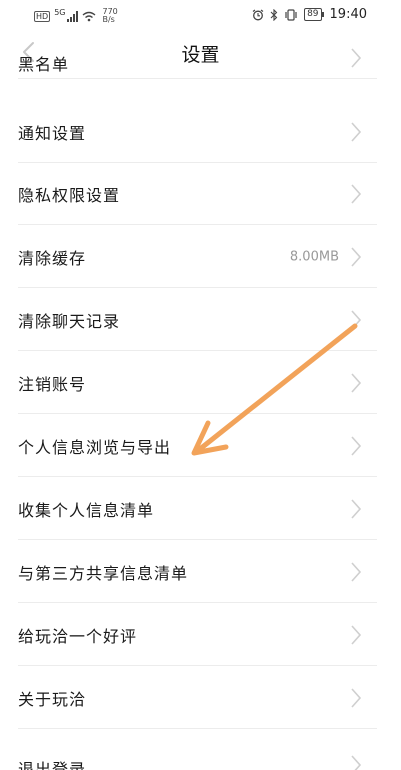  I want to click on settings-item-label: 给玩洽一个好评, so click(78, 636).